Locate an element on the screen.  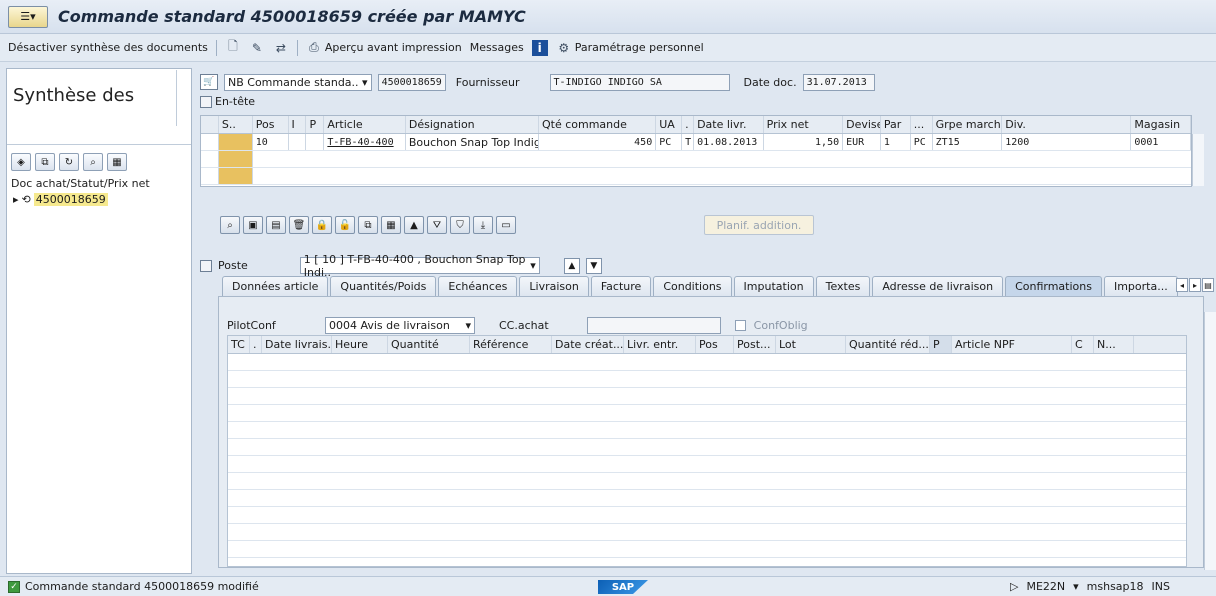
tab-livraison: Livraison is located at coordinates (554, 286).